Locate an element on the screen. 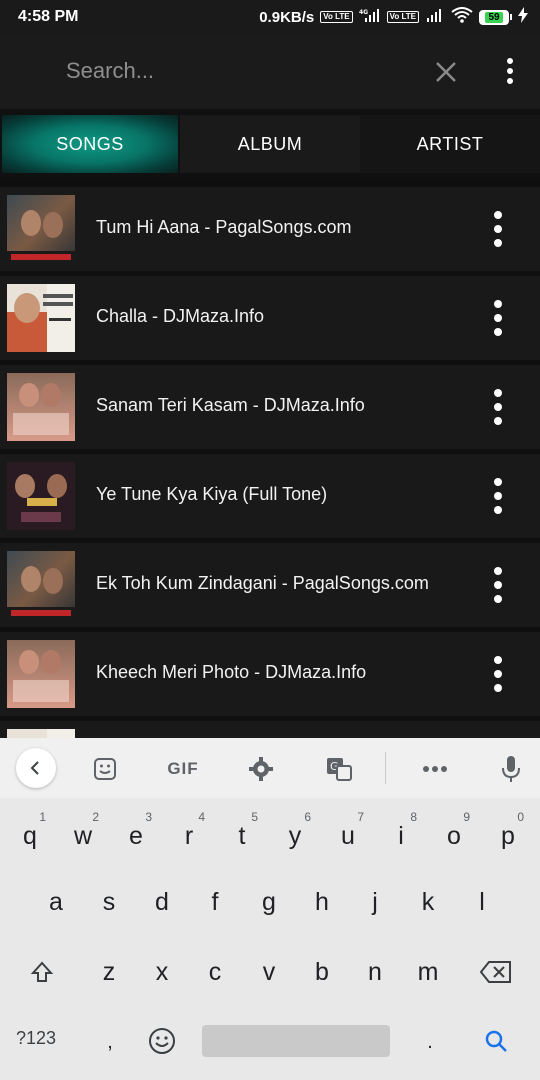  key-l: l is located at coordinates (482, 902).